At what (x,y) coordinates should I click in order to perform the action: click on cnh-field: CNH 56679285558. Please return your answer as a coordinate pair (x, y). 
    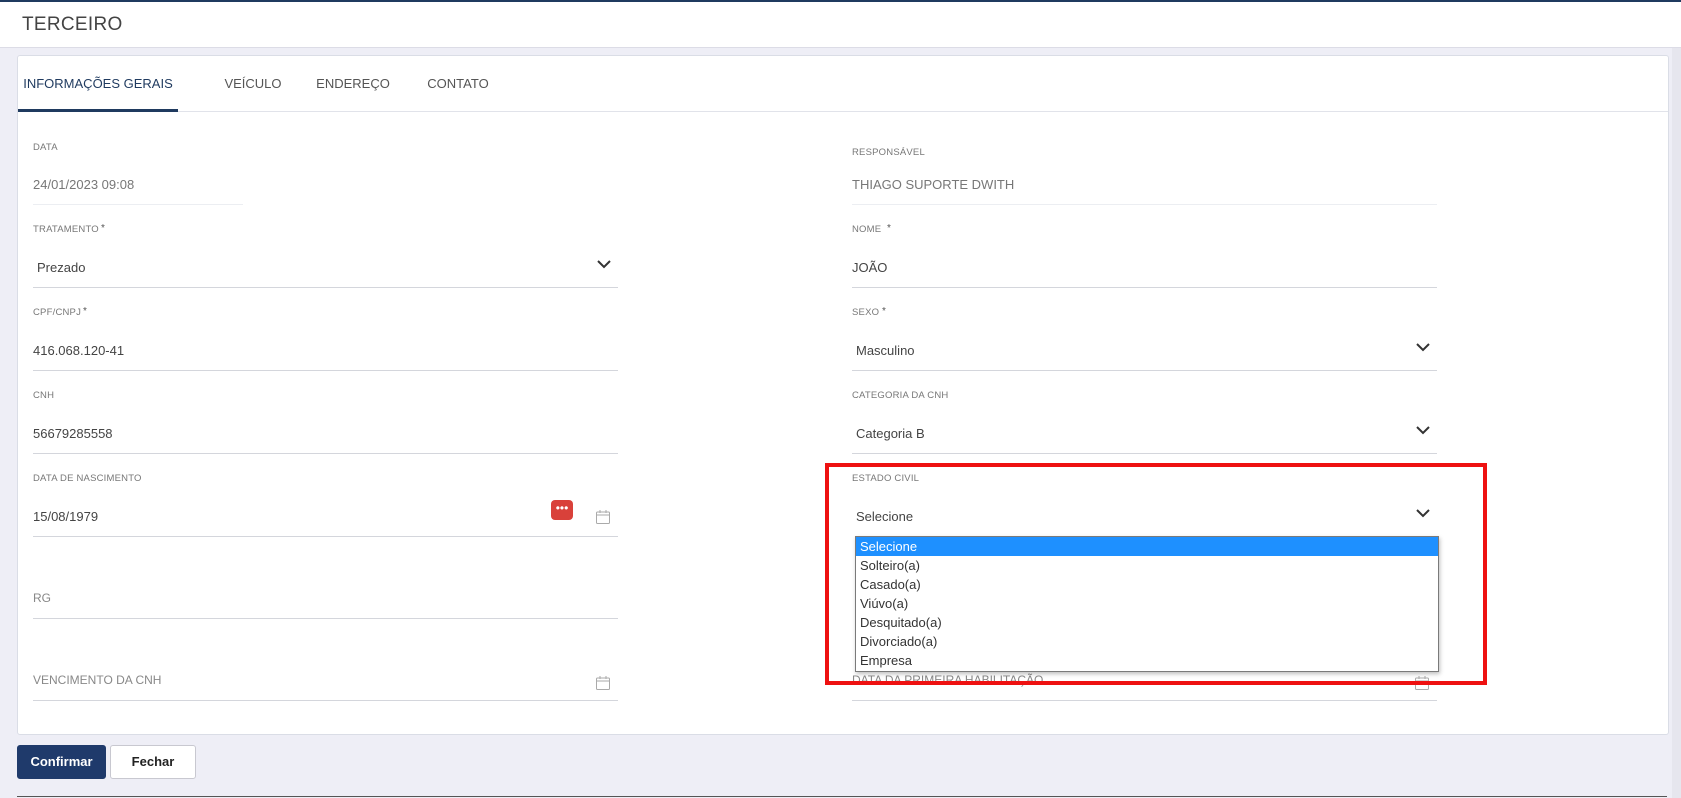
    Looking at the image, I should click on (325, 422).